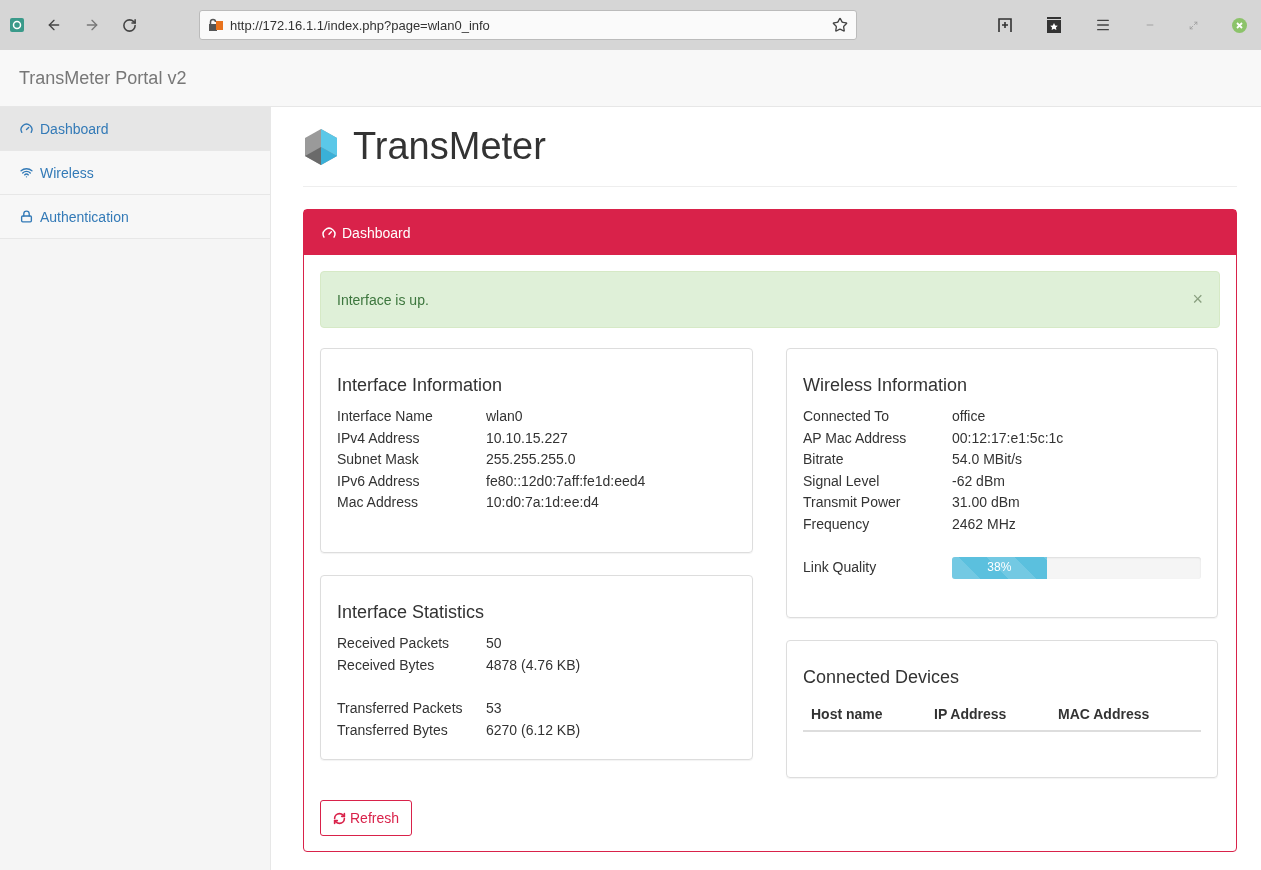 This screenshot has width=1261, height=870. What do you see at coordinates (1054, 25) in the screenshot?
I see `bookmarks-icon` at bounding box center [1054, 25].